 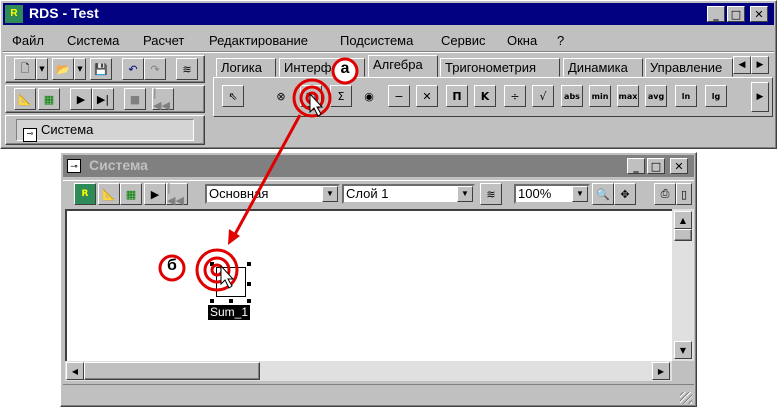 What do you see at coordinates (227, 276) in the screenshot?
I see `cursor-pointer-icon` at bounding box center [227, 276].